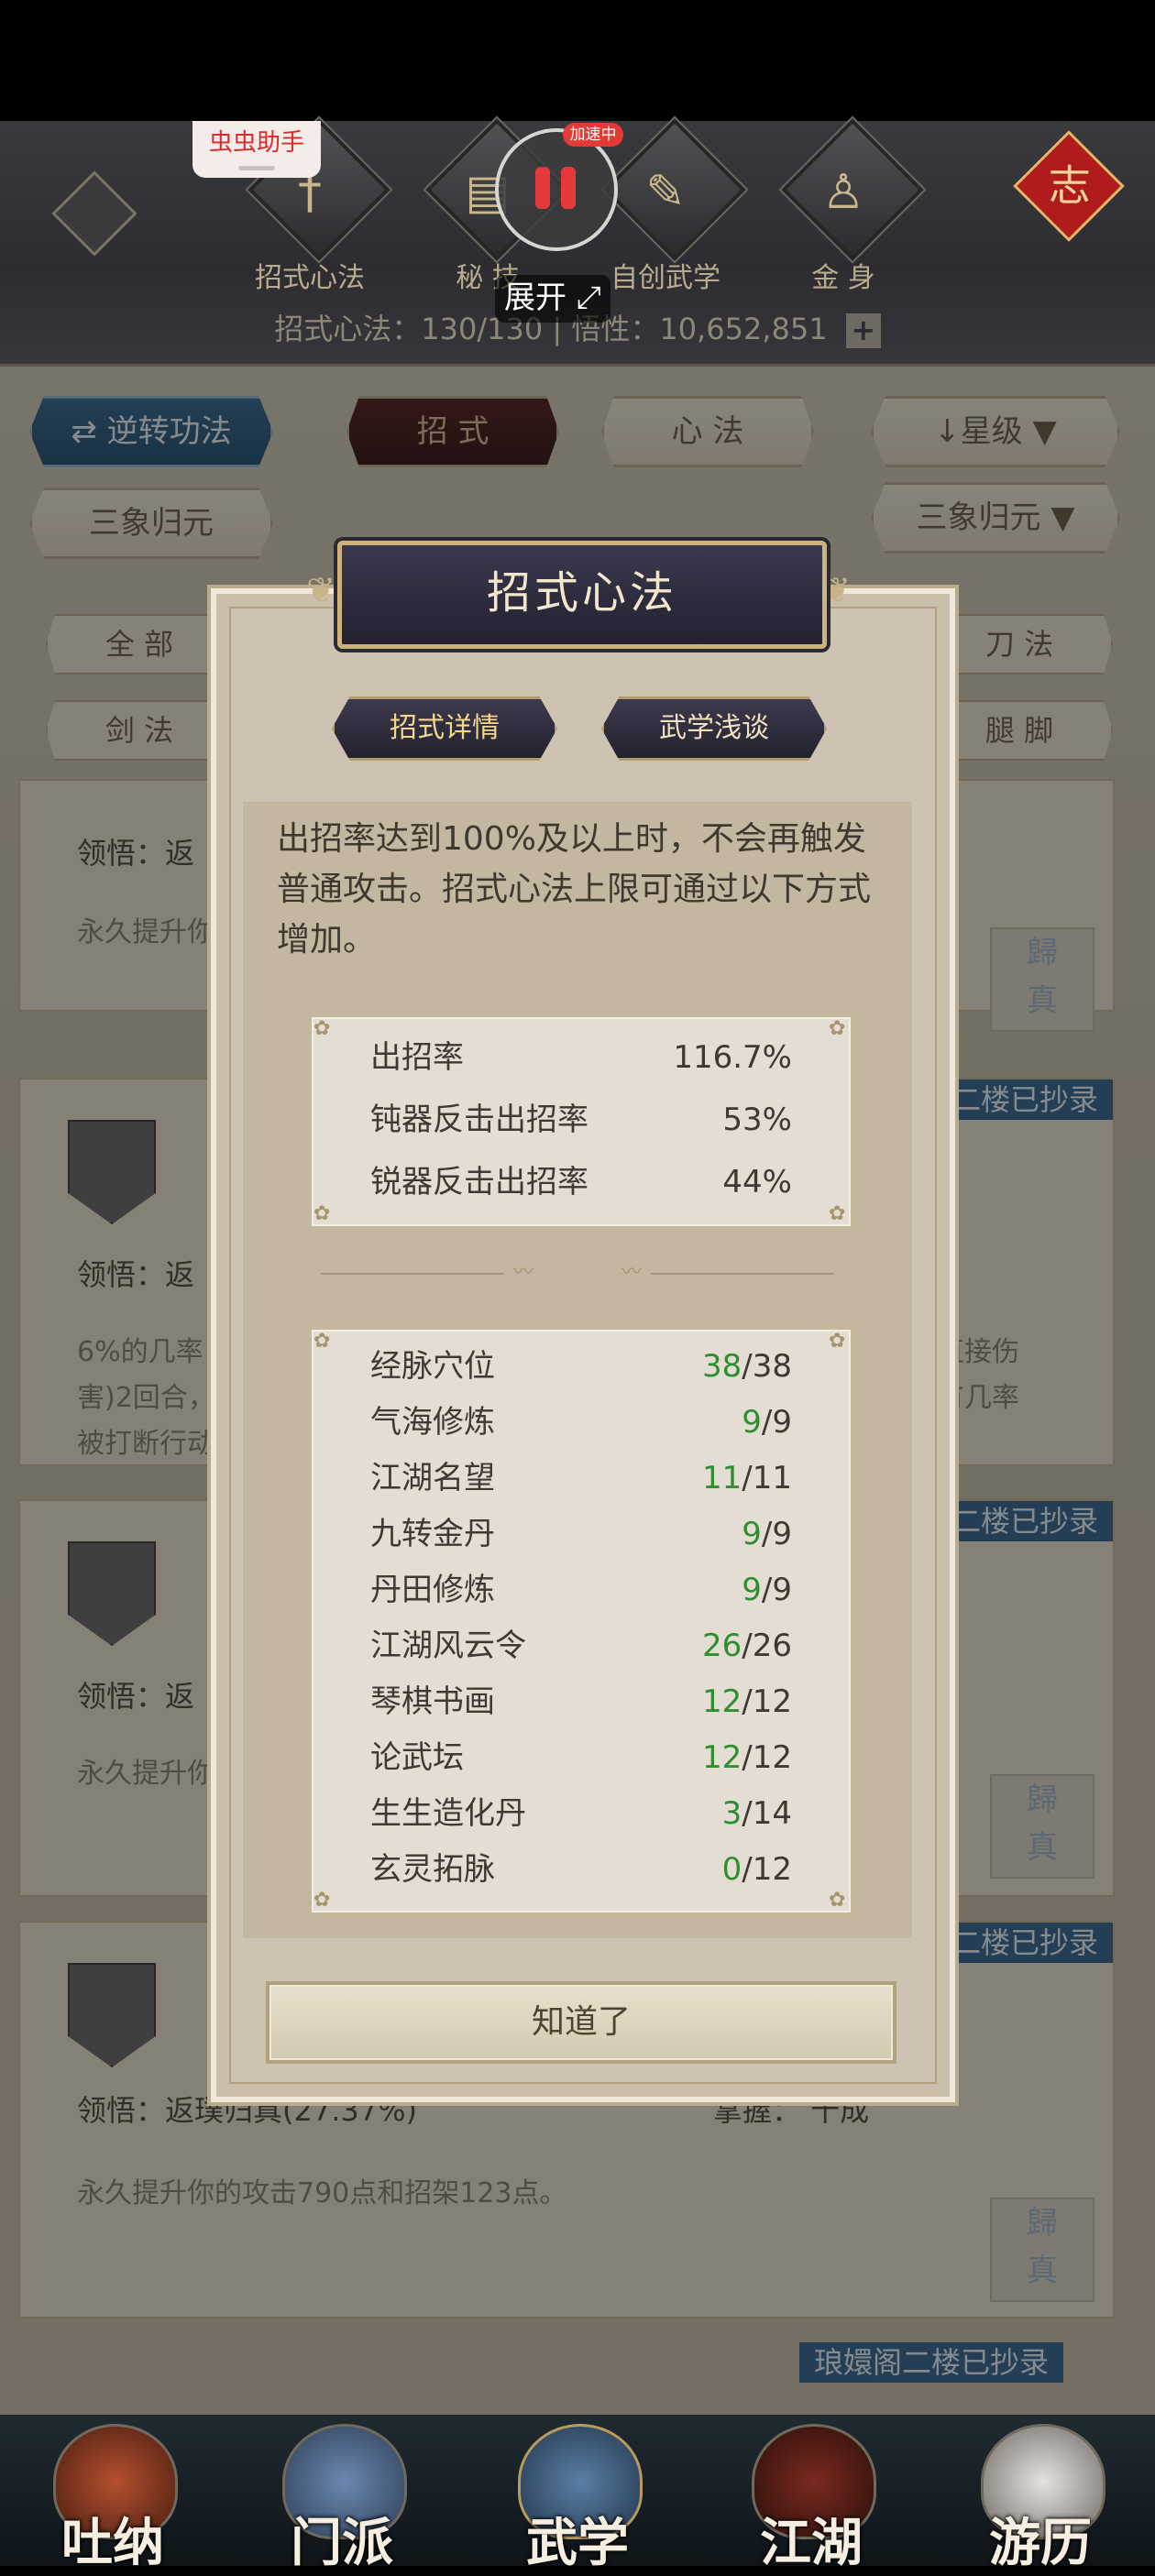  I want to click on rate-label: 锐器反击出招率, so click(479, 1182).